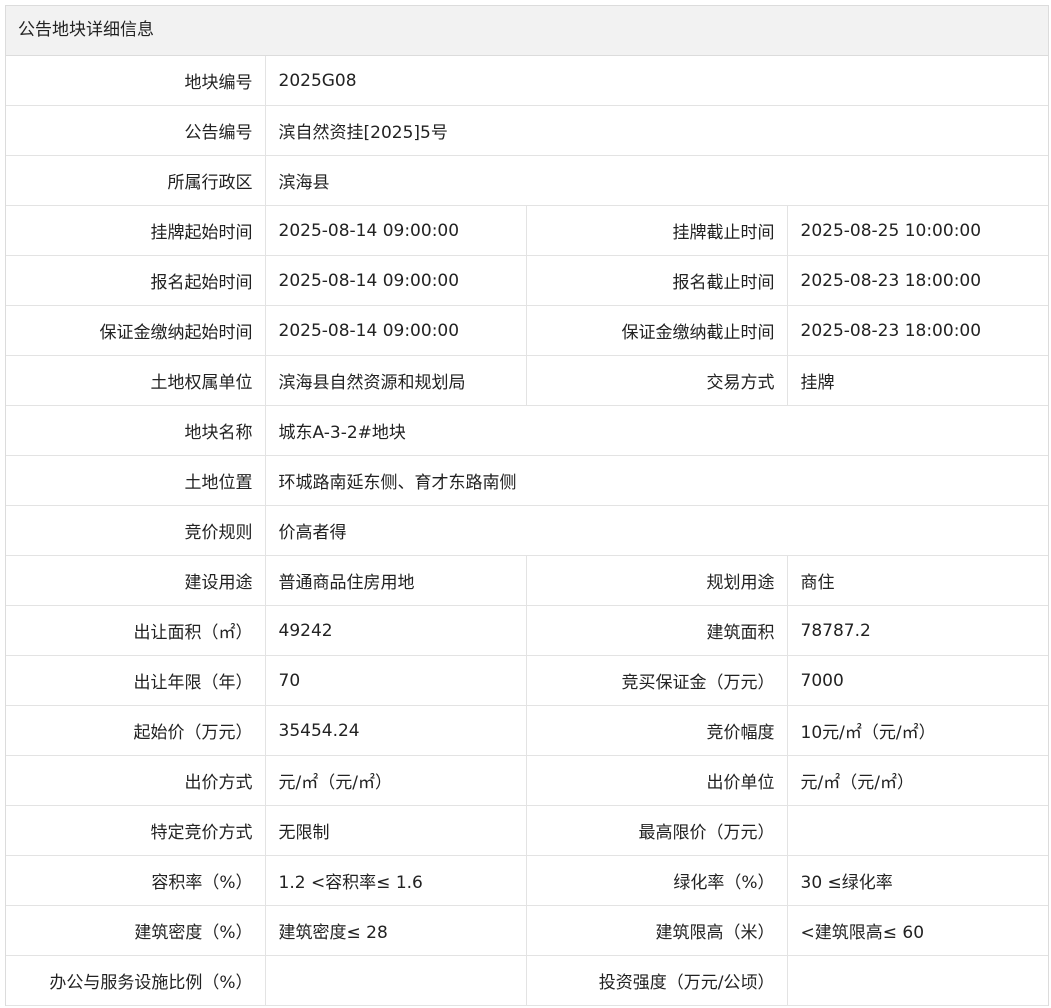 Image resolution: width=1051 pixels, height=1008 pixels. Describe the element at coordinates (136, 980) in the screenshot. I see `field-label: 办公与服务设施比例（%）` at that location.